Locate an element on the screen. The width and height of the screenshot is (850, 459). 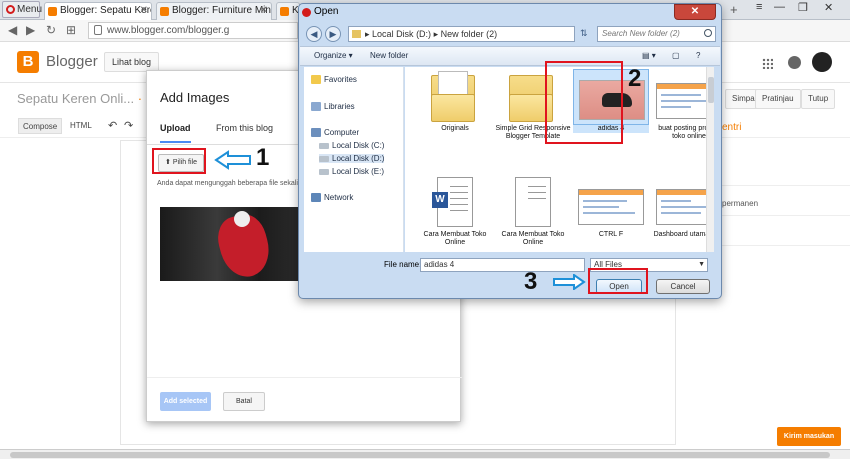
nav-item-disk-e: Local Disk (E:) is located at coordinates (351, 171).